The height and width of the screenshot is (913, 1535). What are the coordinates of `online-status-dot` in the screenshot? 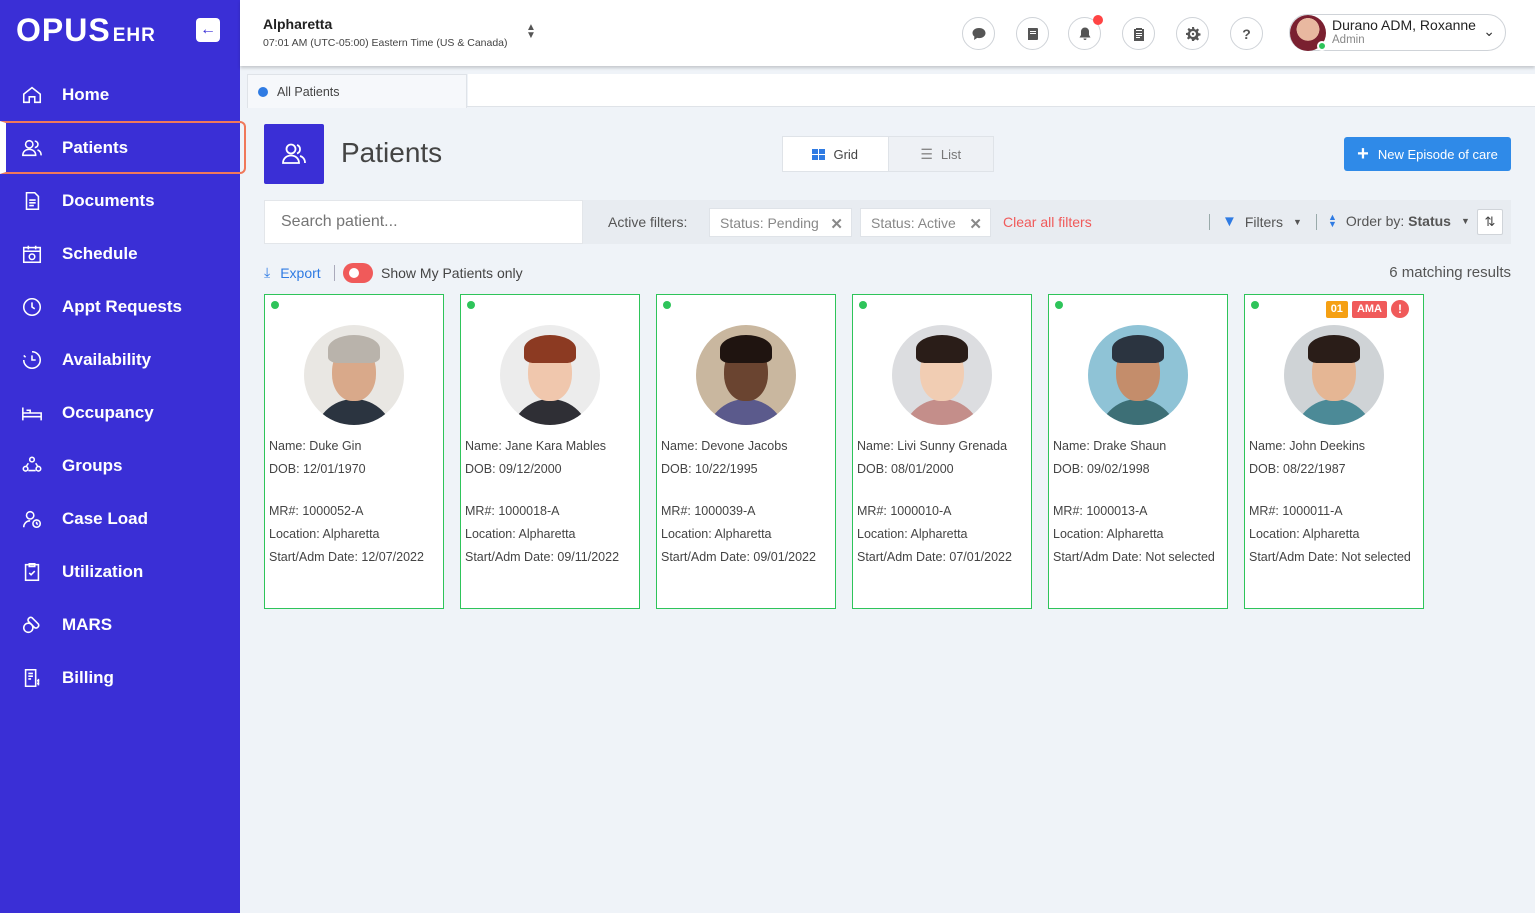 It's located at (1322, 46).